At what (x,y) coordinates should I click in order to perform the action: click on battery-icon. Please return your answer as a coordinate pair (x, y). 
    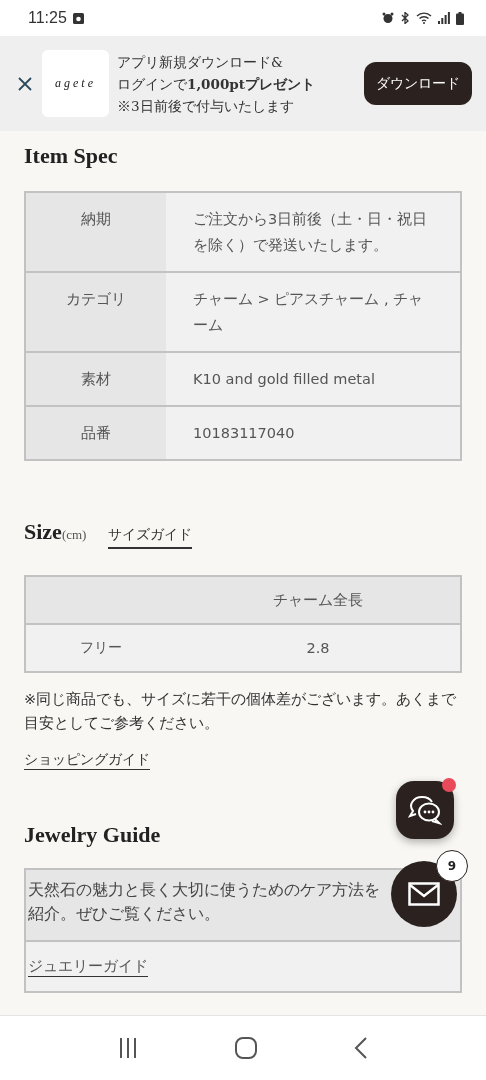
    Looking at the image, I should click on (460, 18).